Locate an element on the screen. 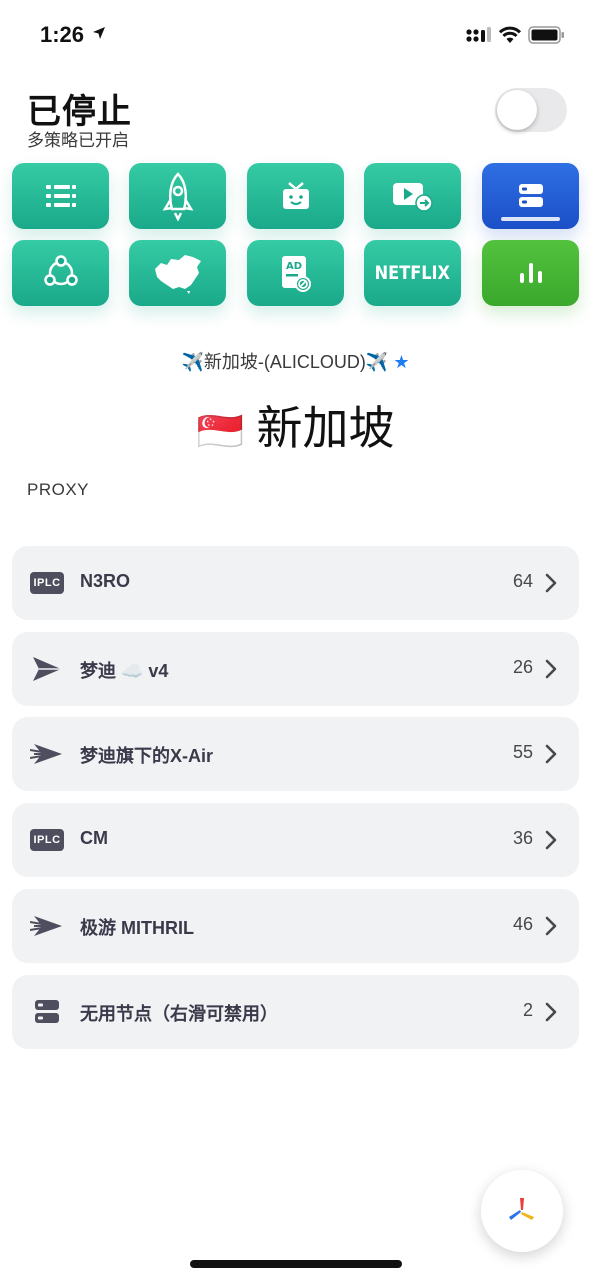 The width and height of the screenshot is (591, 1280). ad-block-icon: AD is located at coordinates (296, 274).